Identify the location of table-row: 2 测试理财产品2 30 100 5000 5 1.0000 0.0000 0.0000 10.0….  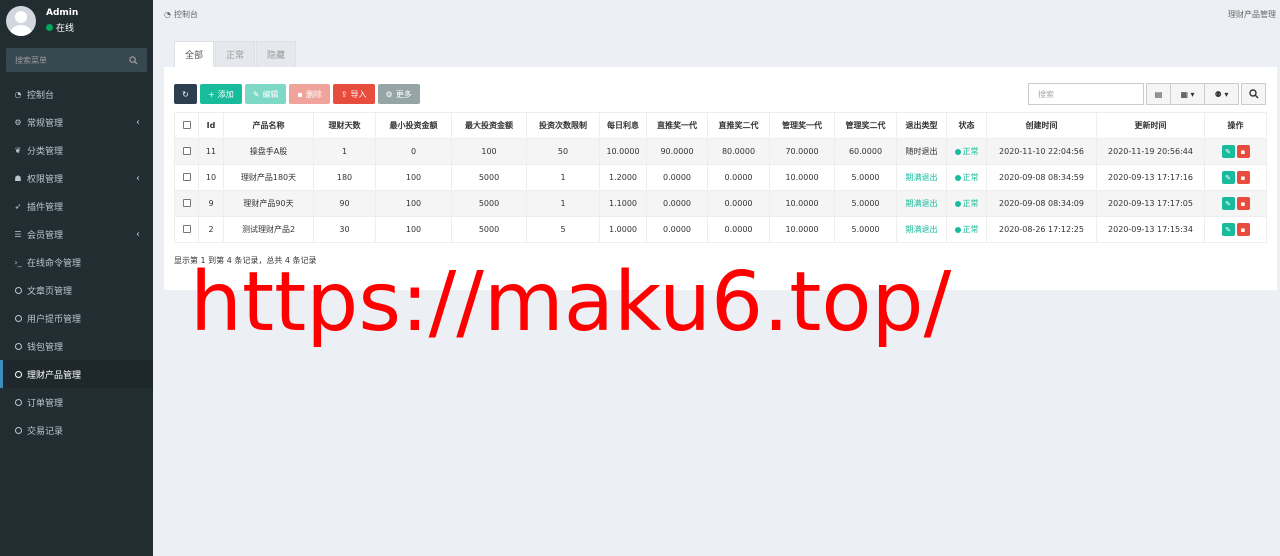
(720, 229).